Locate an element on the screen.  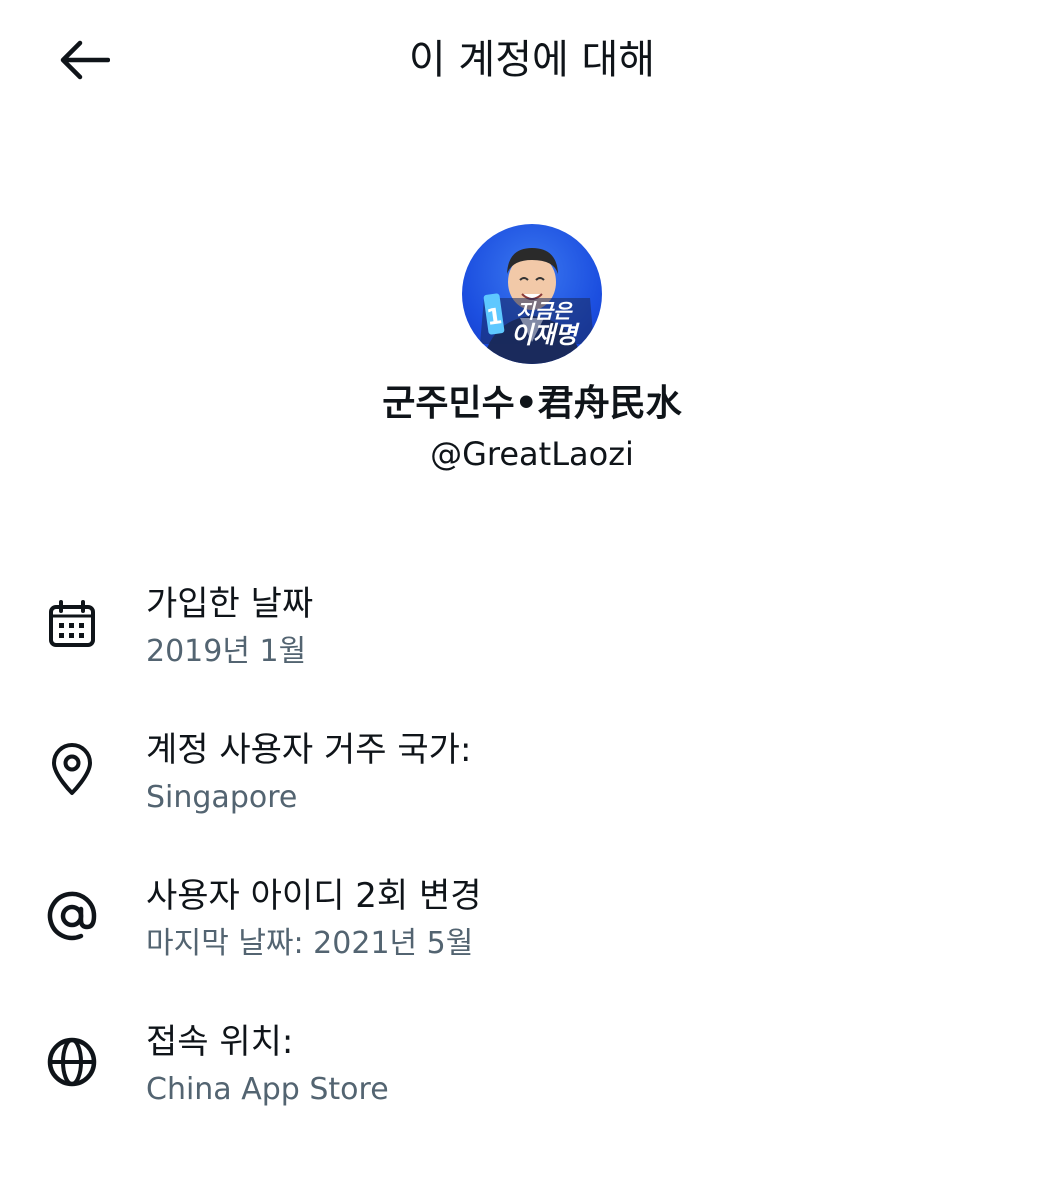
avatar: 1 지금은 이재명 is located at coordinates (532, 294).